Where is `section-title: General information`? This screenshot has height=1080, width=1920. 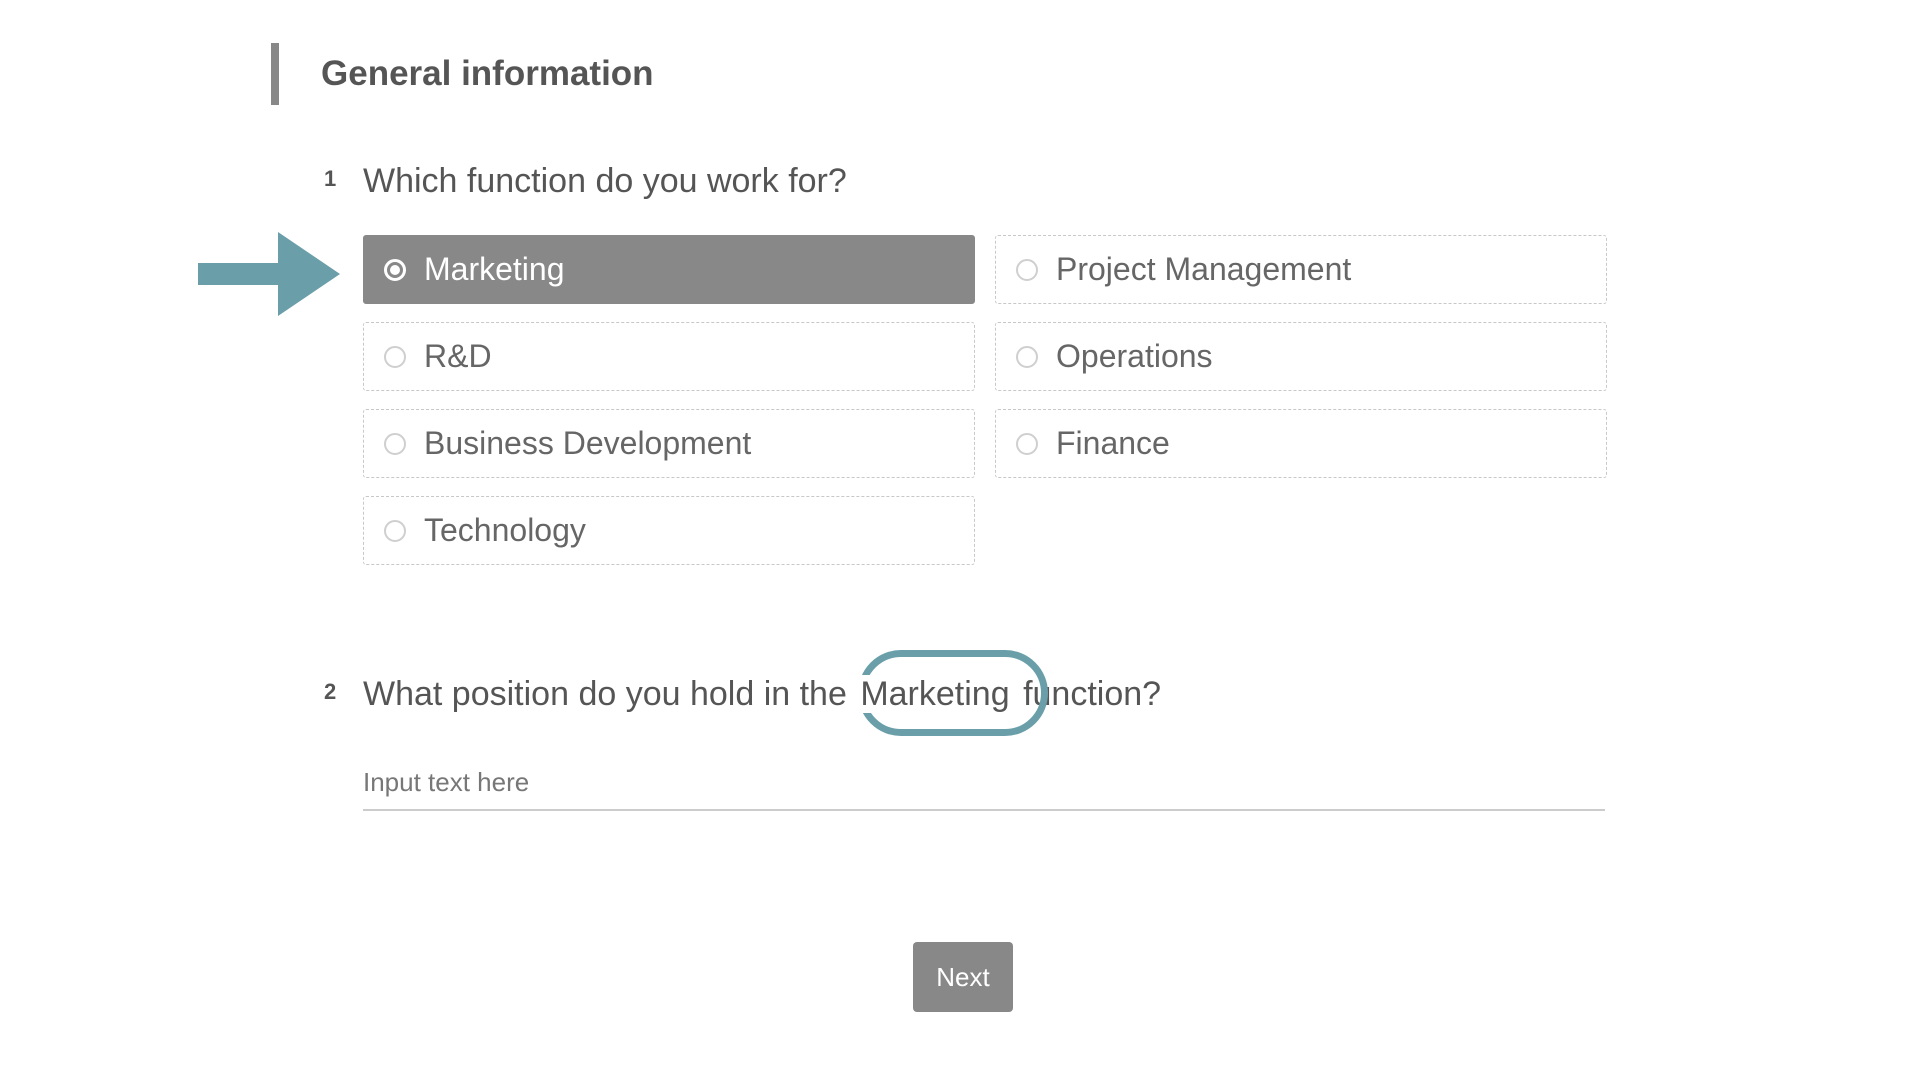 section-title: General information is located at coordinates (487, 73).